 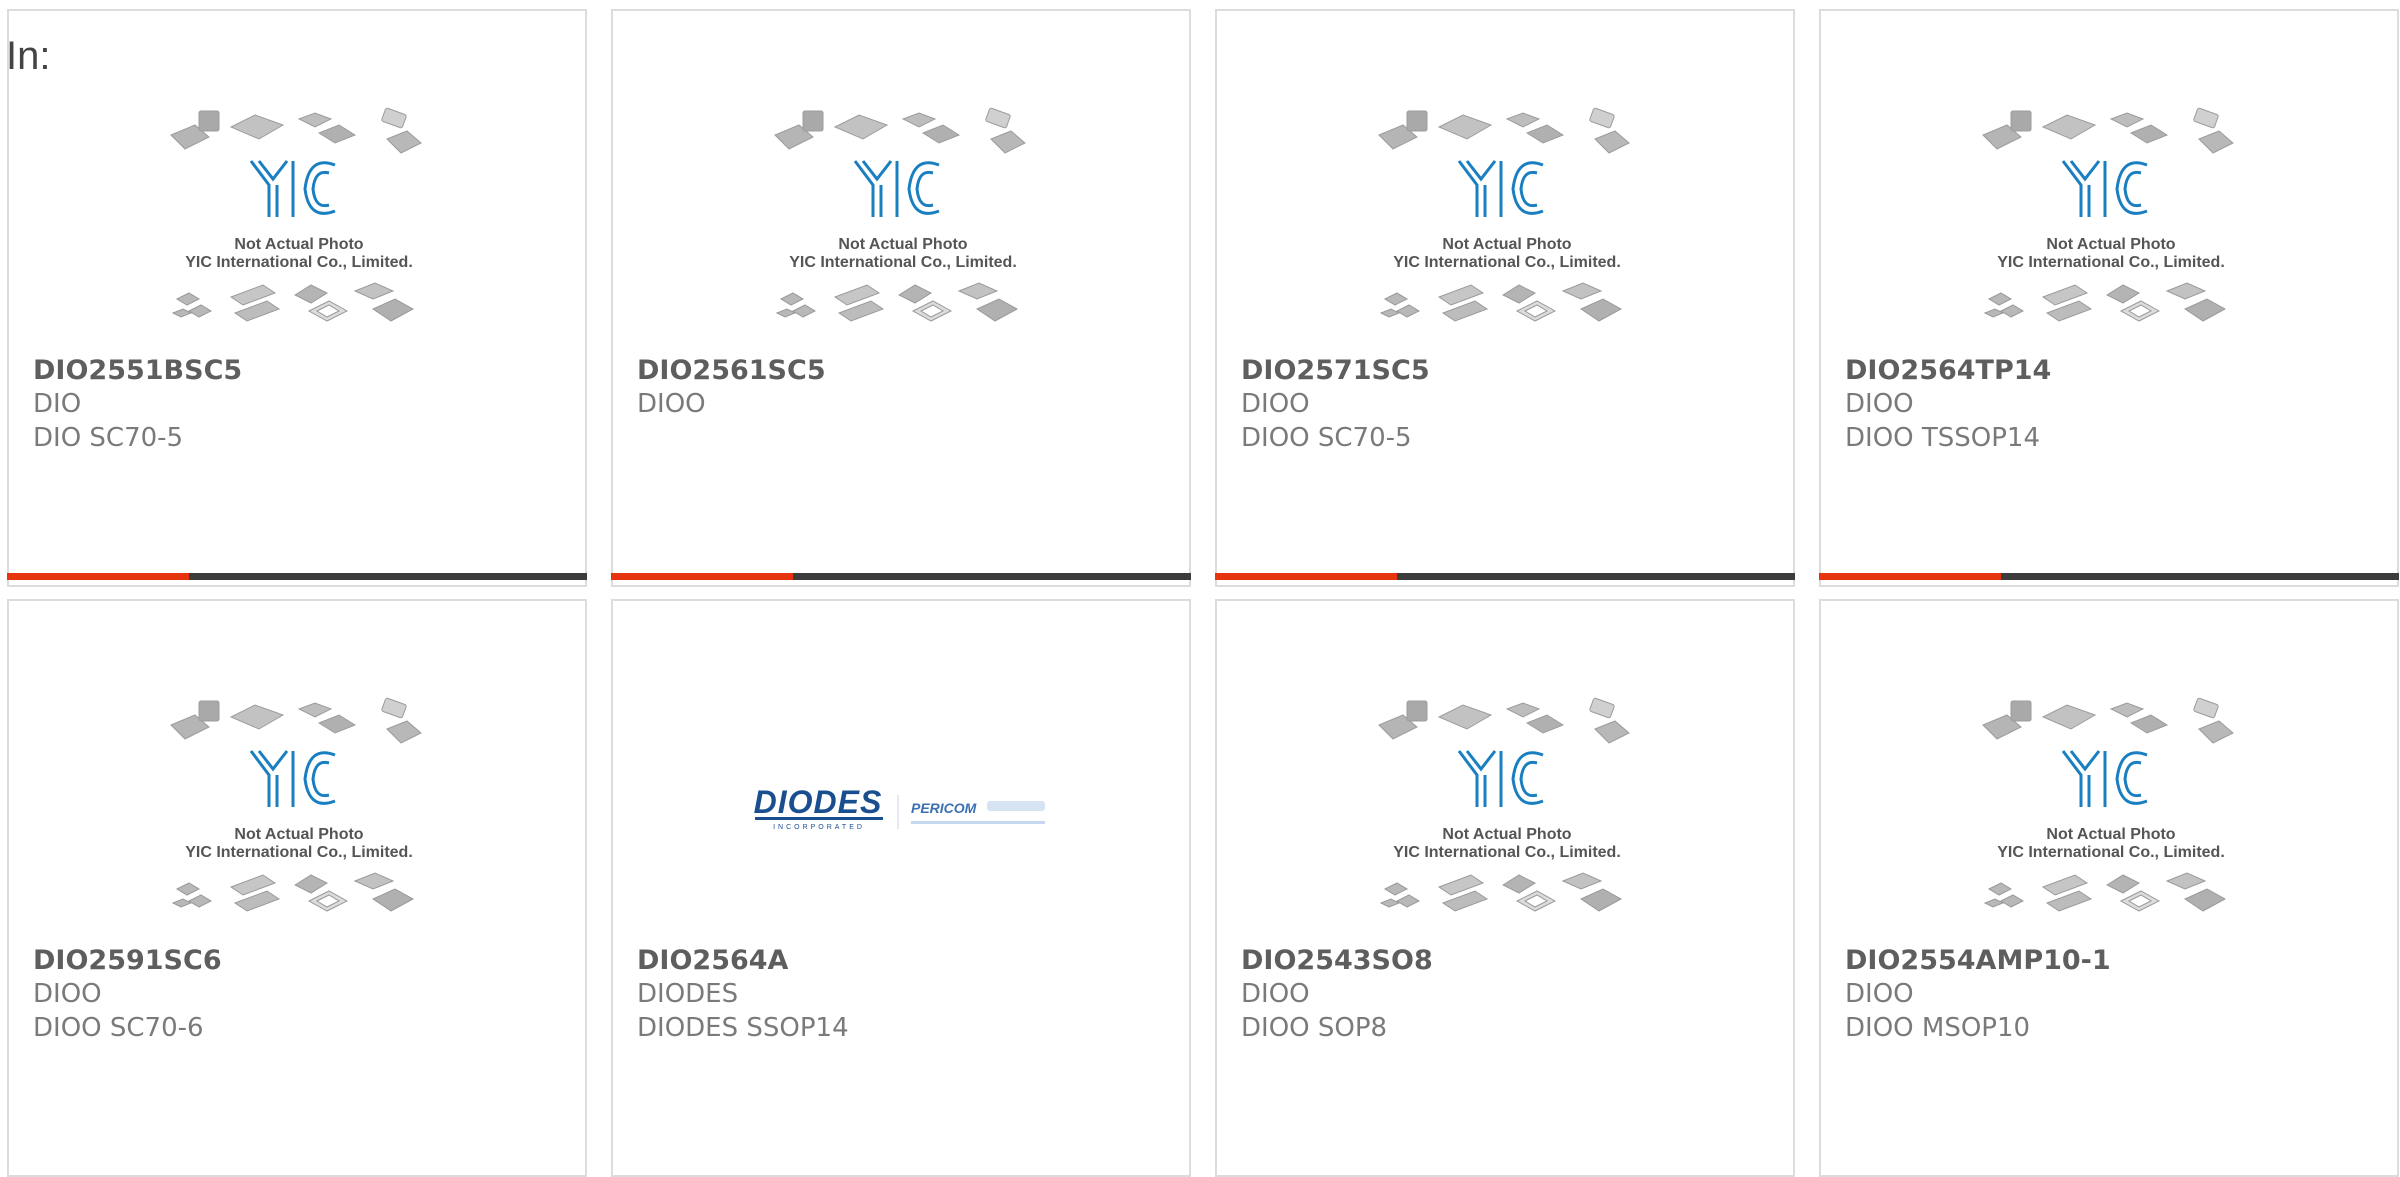 I want to click on diodes-tagline: INCORPORATED, so click(x=819, y=827).